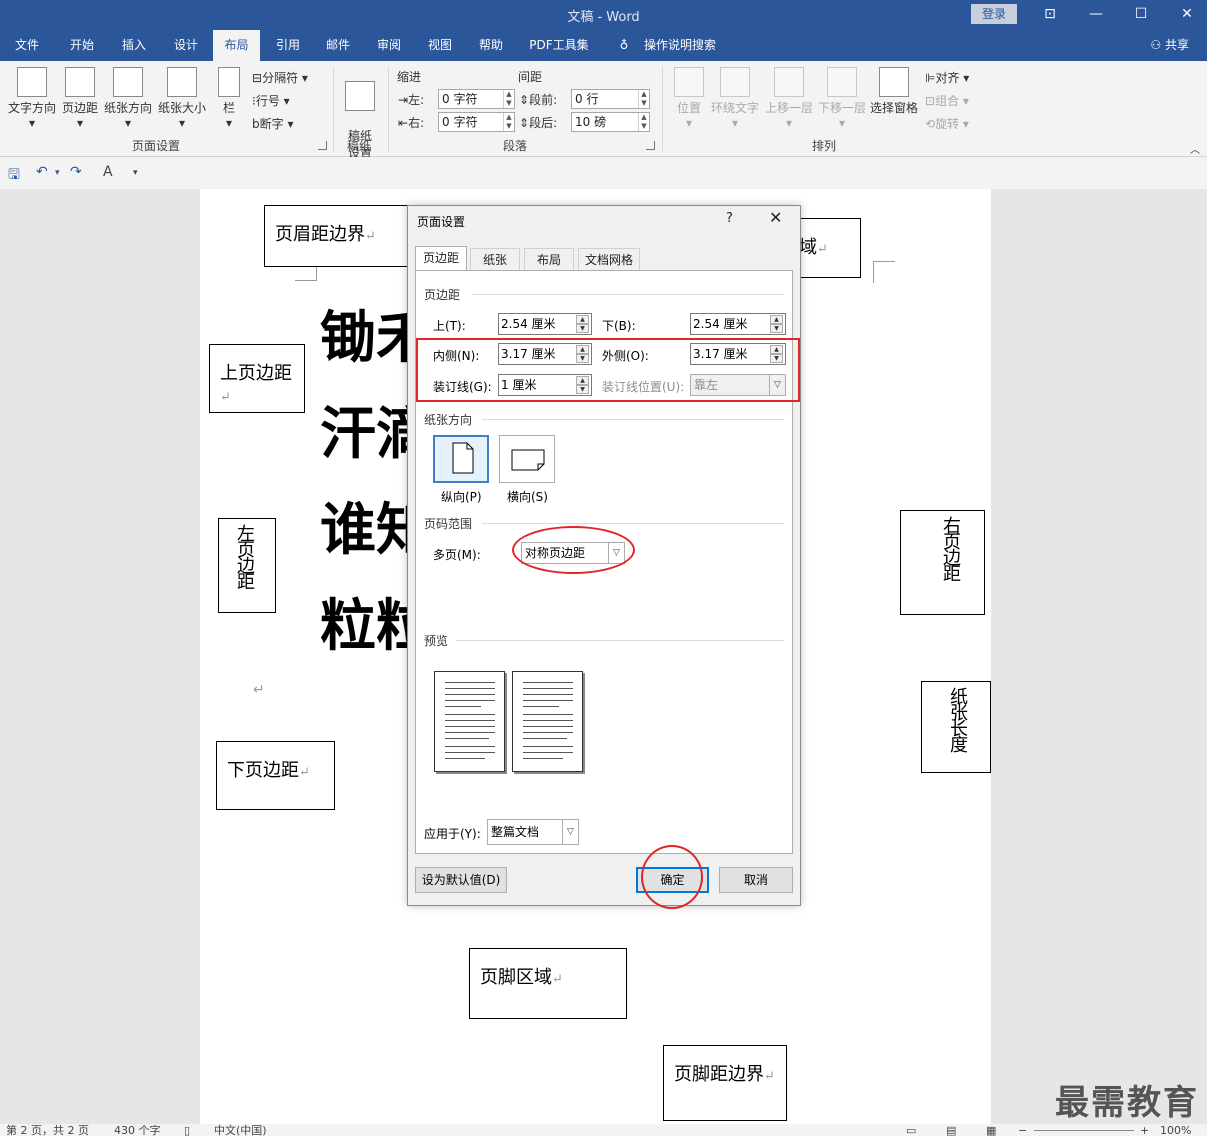 The image size is (1207, 1136). Describe the element at coordinates (82, 45) in the screenshot. I see `tab-home: 开始` at that location.